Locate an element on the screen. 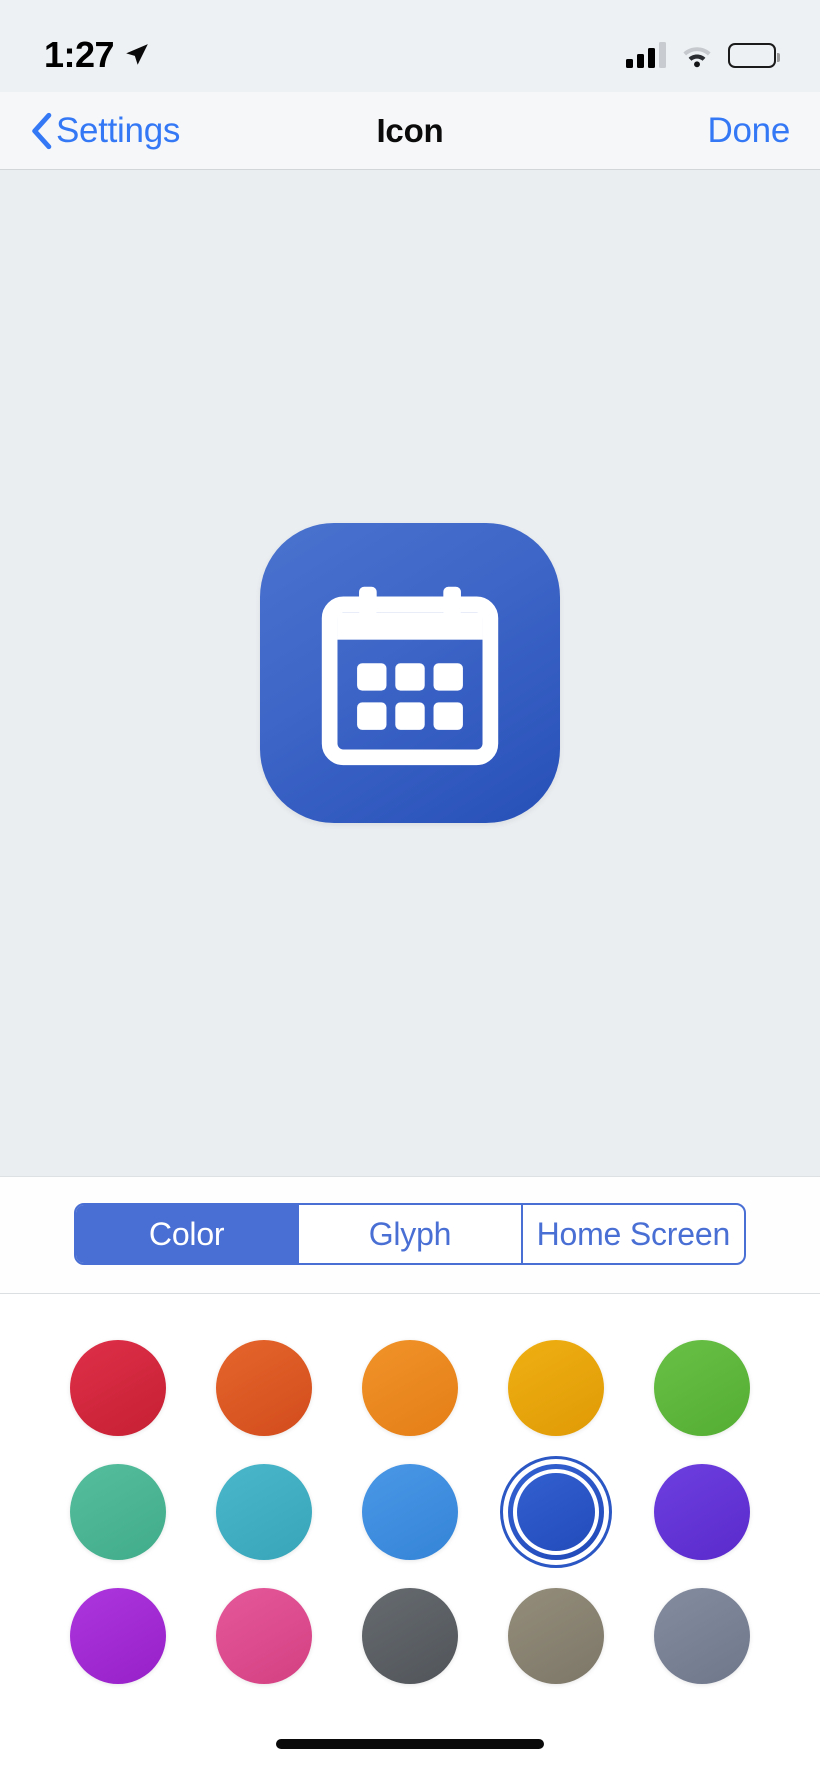 The image size is (820, 1776). color-swatch-teal-green is located at coordinates (118, 1512).